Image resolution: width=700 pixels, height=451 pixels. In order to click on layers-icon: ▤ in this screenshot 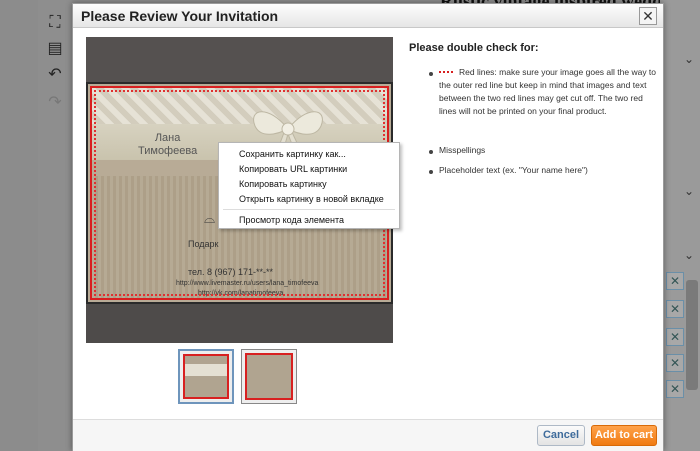, I will do `click(55, 49)`.